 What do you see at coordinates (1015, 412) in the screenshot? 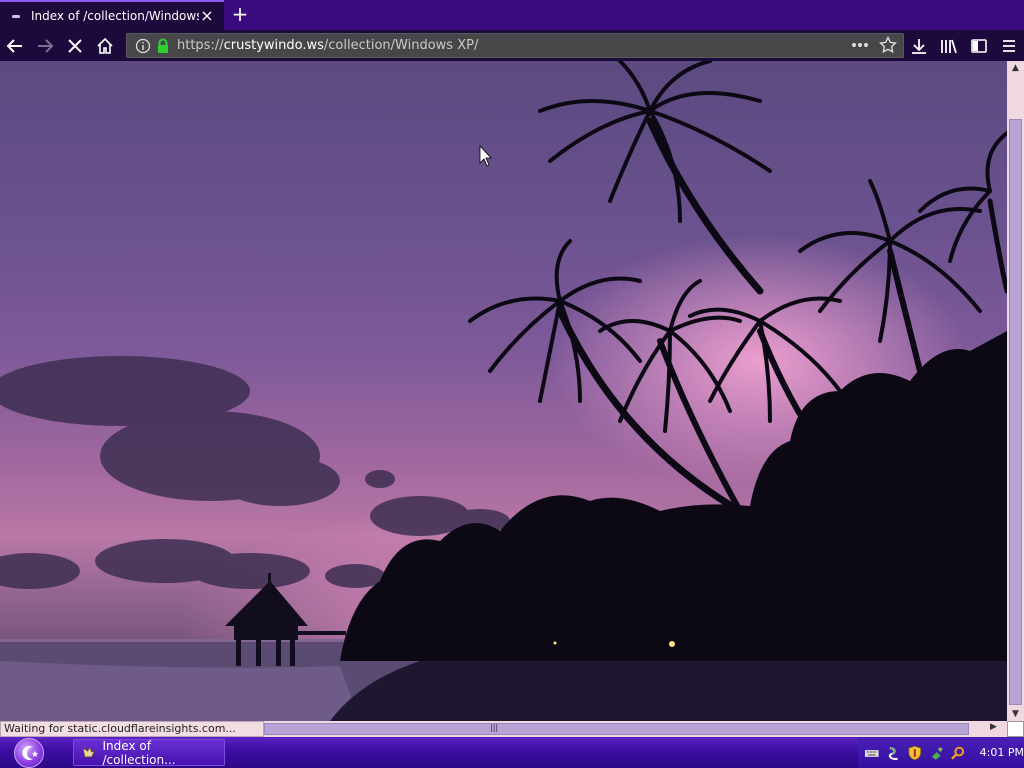
I see `vertical-scroll-thumb` at bounding box center [1015, 412].